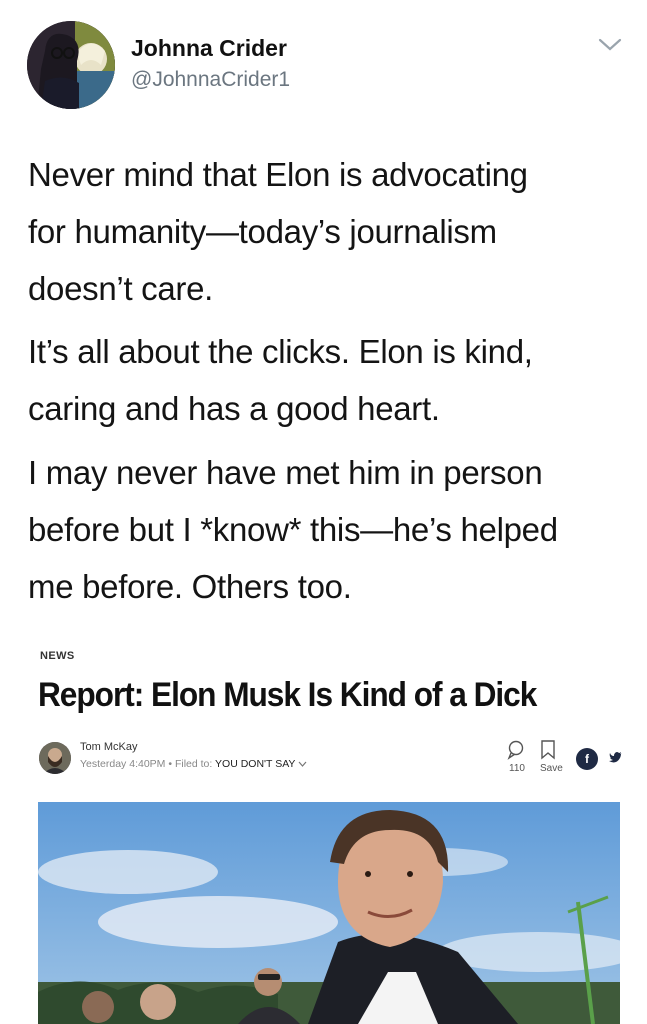 This screenshot has width=647, height=1024. What do you see at coordinates (587, 759) in the screenshot?
I see `facebook-icon: f` at bounding box center [587, 759].